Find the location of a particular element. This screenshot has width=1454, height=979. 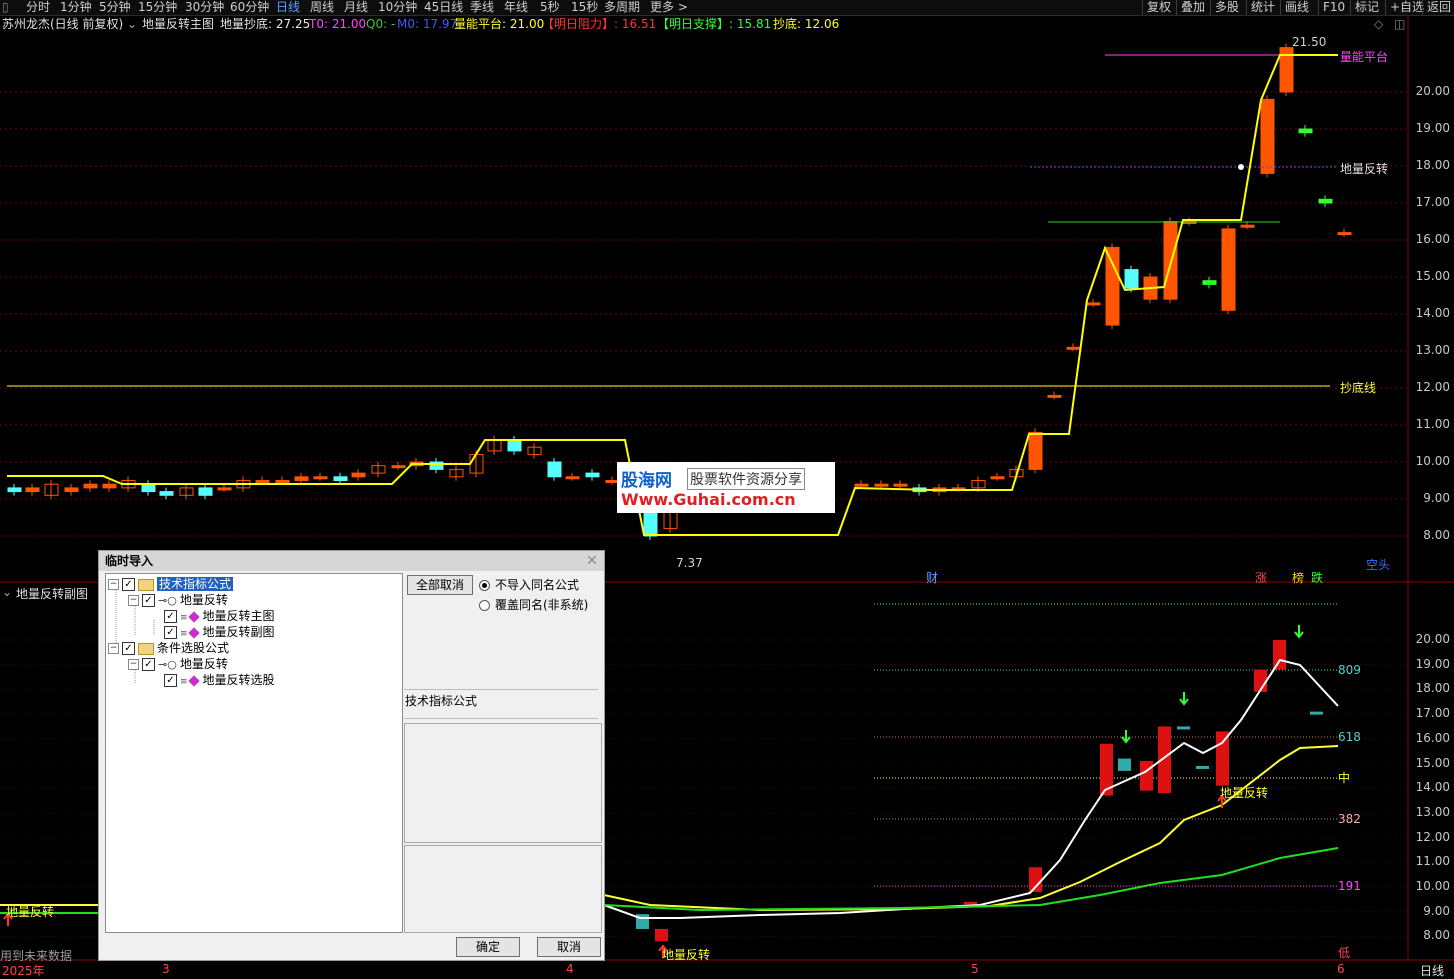

option-skip-same: 不导入同名公式 is located at coordinates (529, 585).